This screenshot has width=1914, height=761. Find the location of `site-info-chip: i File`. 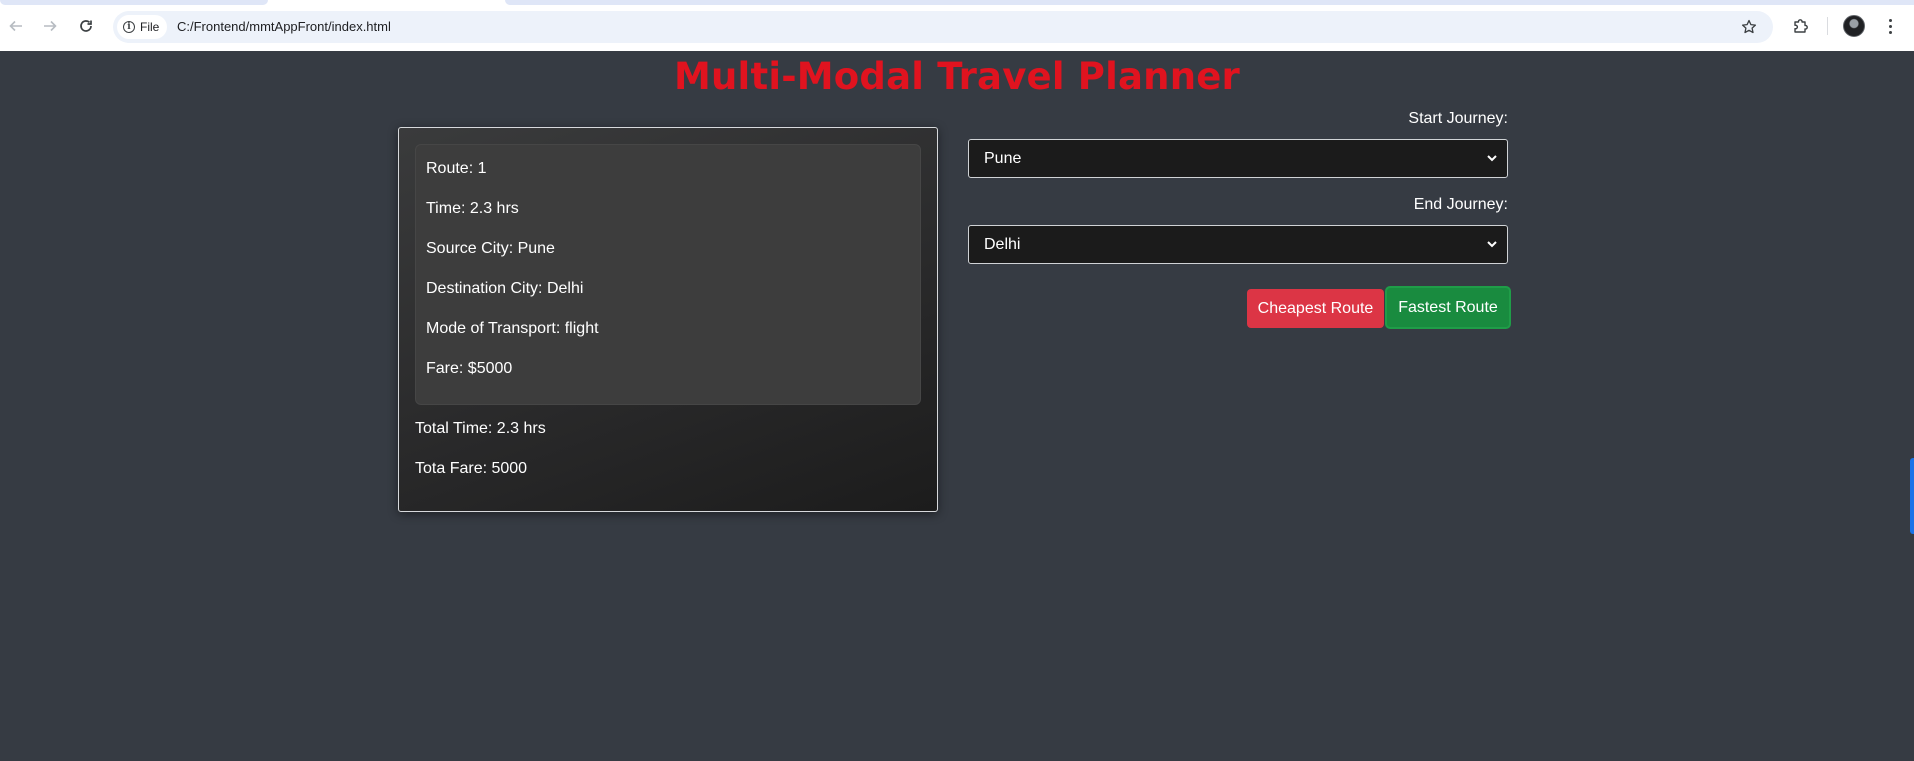

site-info-chip: i File is located at coordinates (142, 27).